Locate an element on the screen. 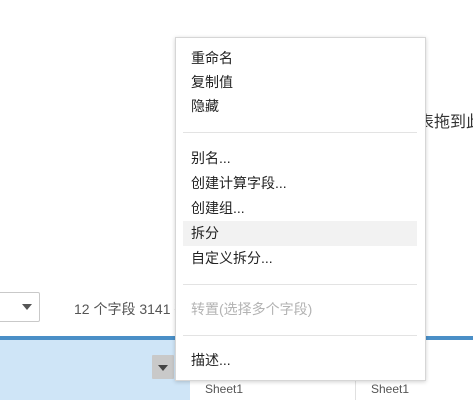  drop-table-hint: 表拖到此 is located at coordinates (445, 122).